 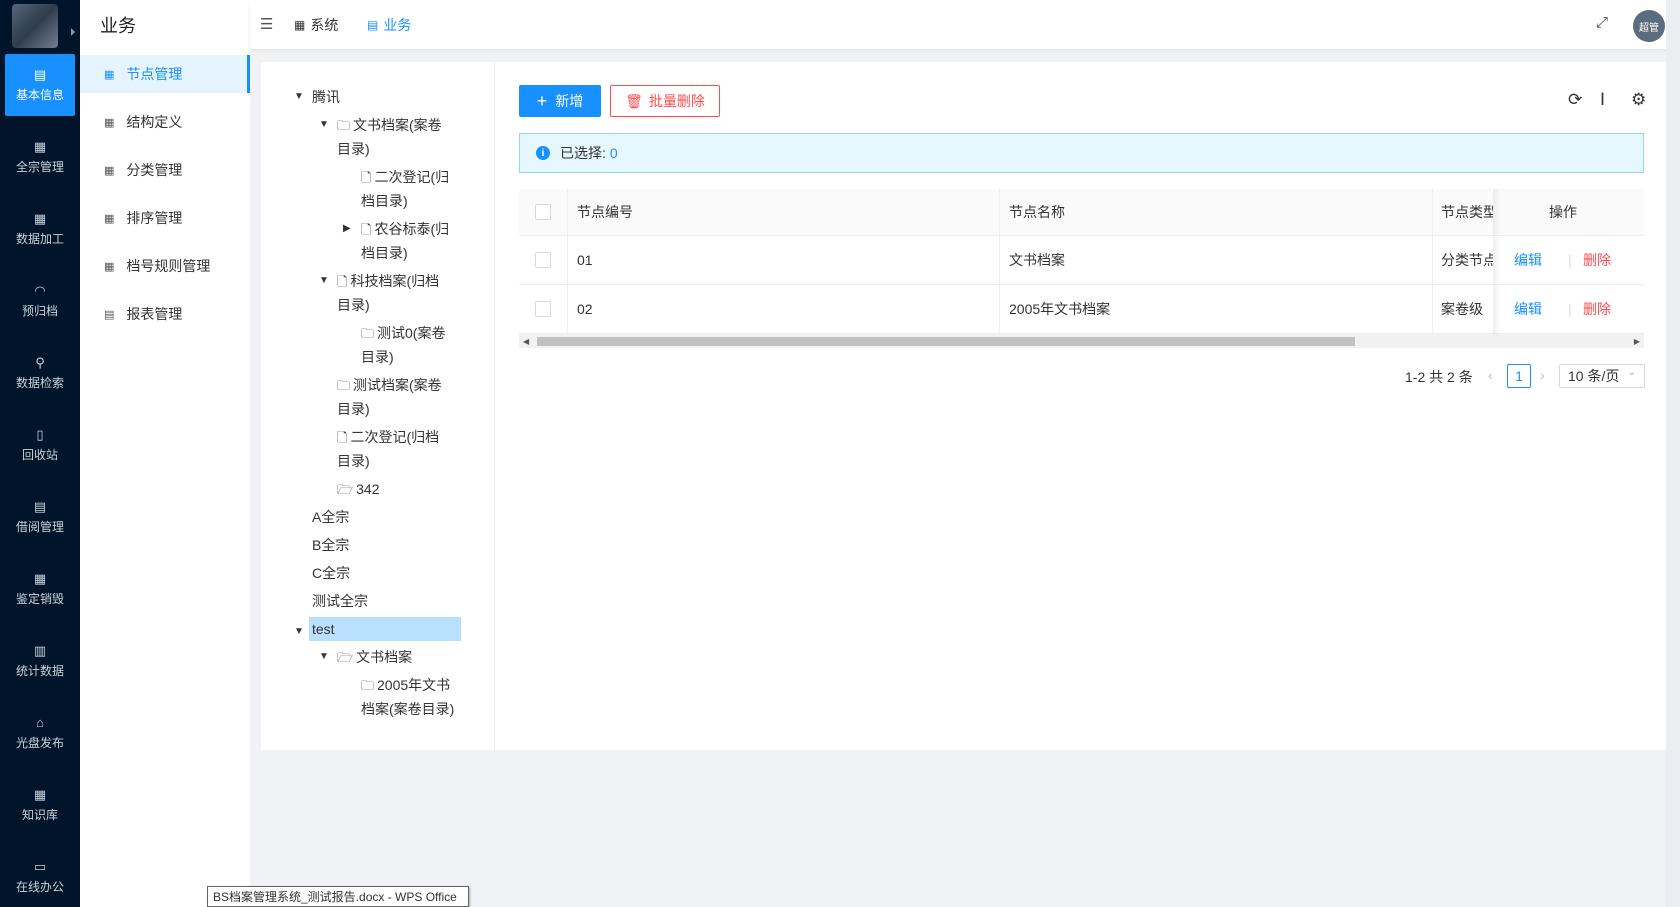 What do you see at coordinates (40, 157) in the screenshot?
I see `nav-item-fonds: ▦ 全宗管理` at bounding box center [40, 157].